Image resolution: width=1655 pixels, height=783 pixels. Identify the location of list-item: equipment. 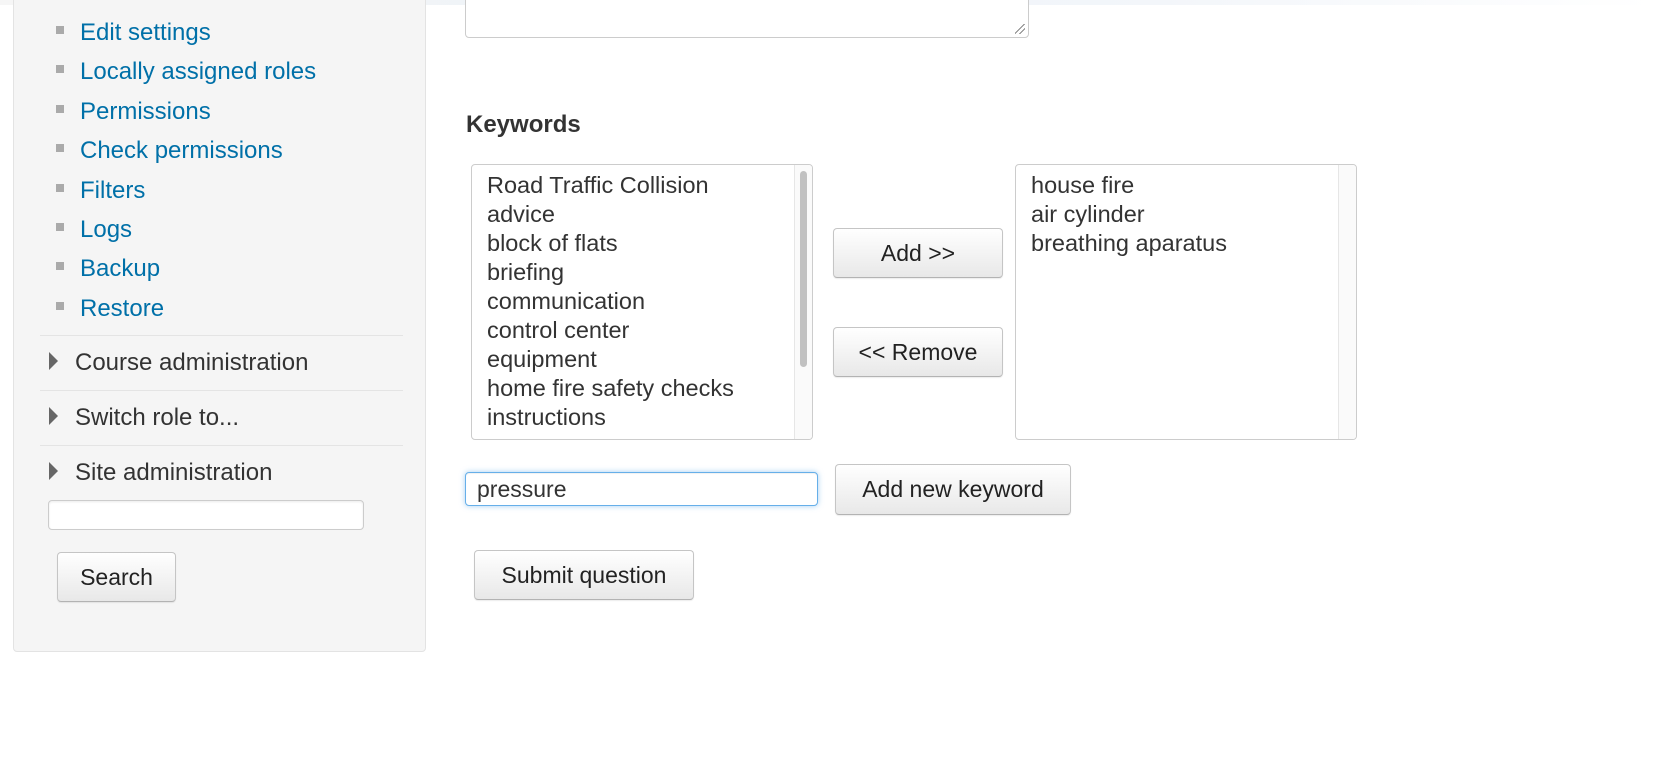
(649, 359).